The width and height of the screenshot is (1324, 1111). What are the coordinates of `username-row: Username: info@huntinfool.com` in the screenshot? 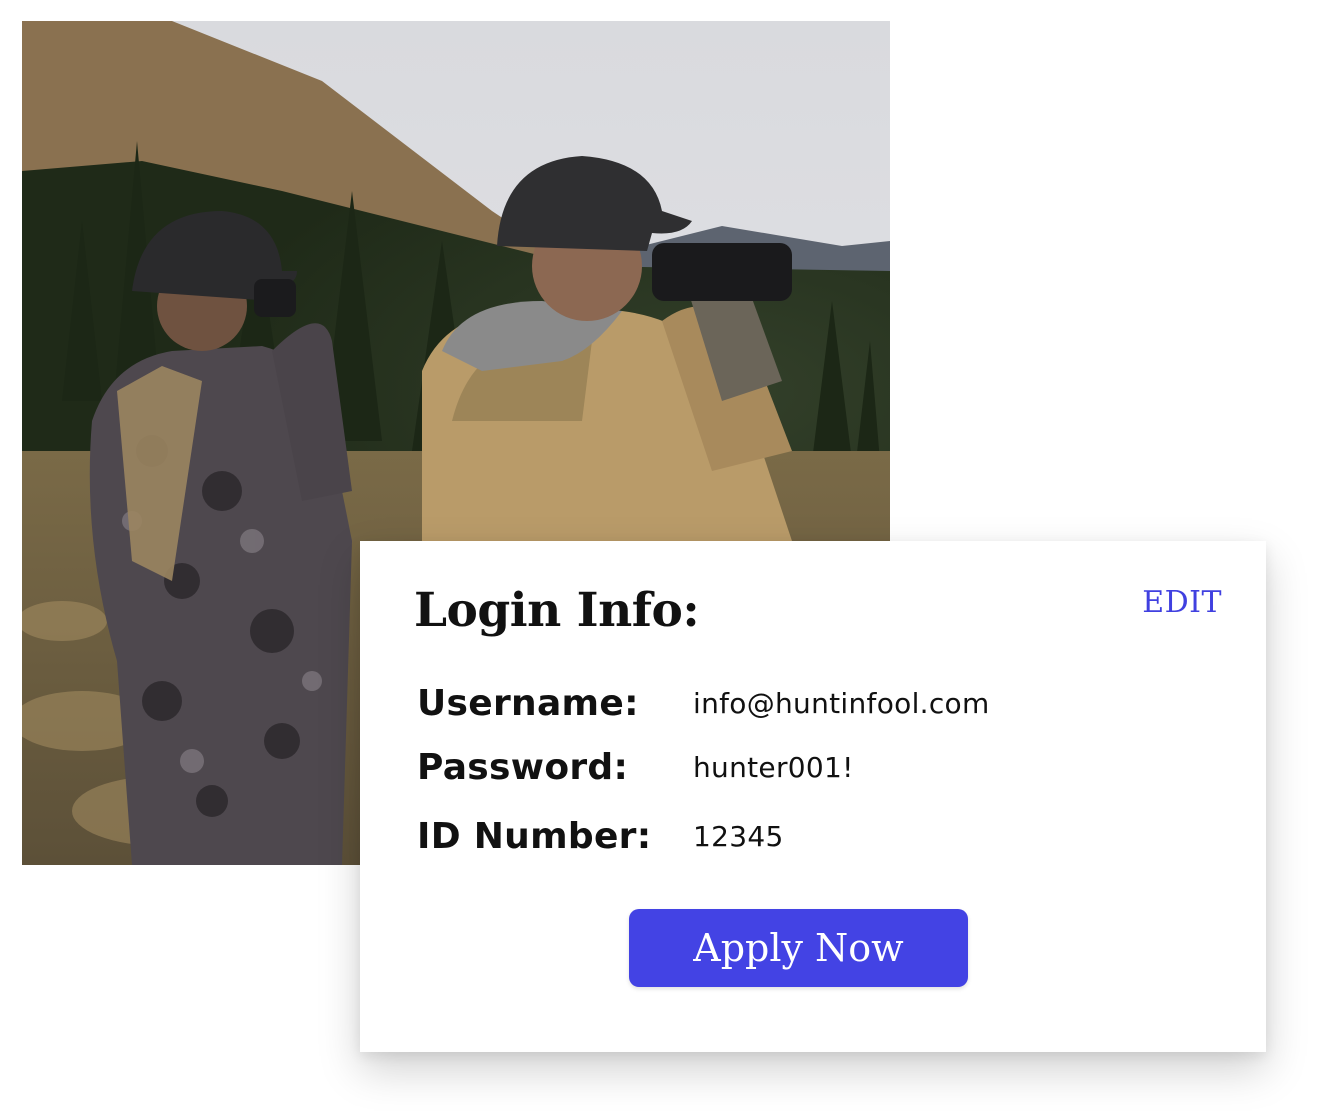 It's located at (703, 703).